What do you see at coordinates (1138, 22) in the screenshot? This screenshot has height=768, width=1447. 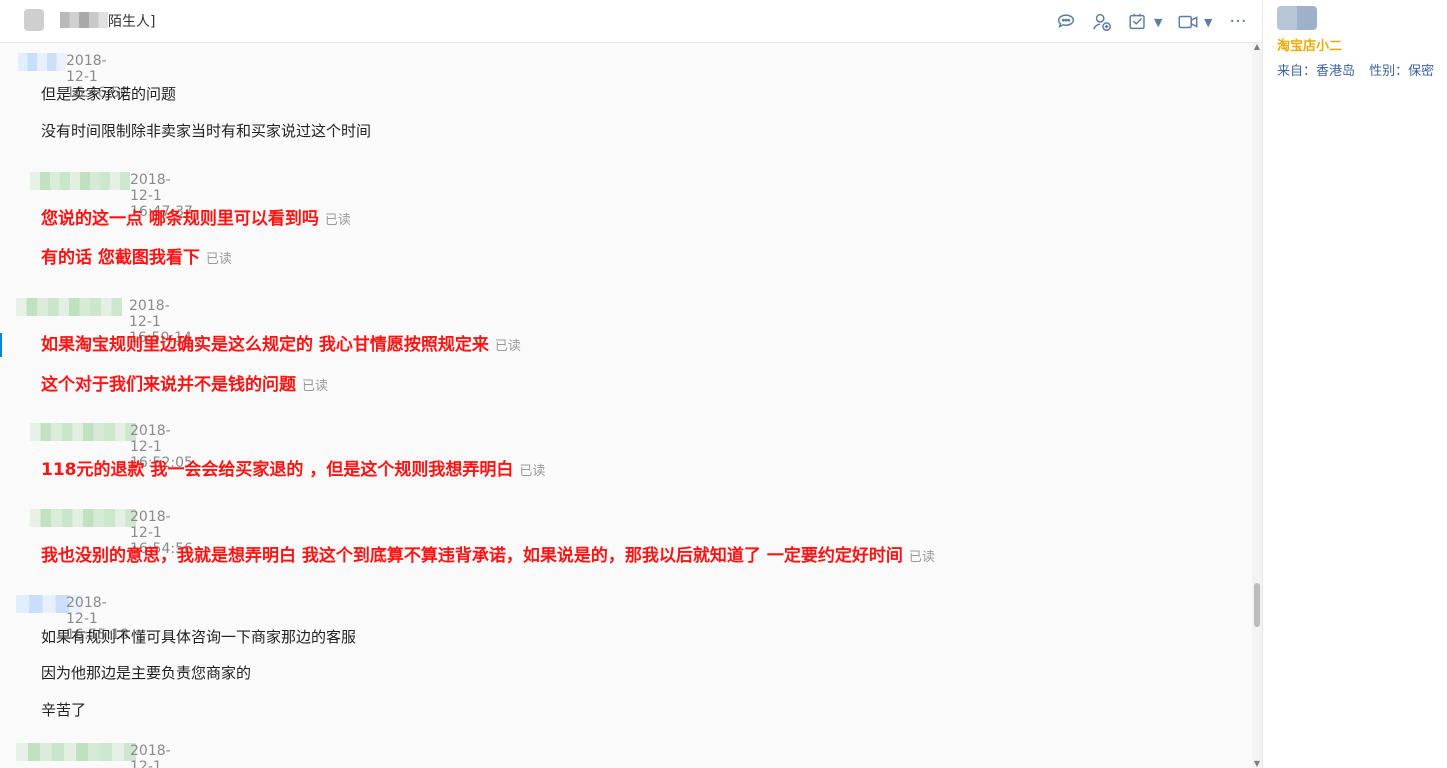 I see `task-icon` at bounding box center [1138, 22].